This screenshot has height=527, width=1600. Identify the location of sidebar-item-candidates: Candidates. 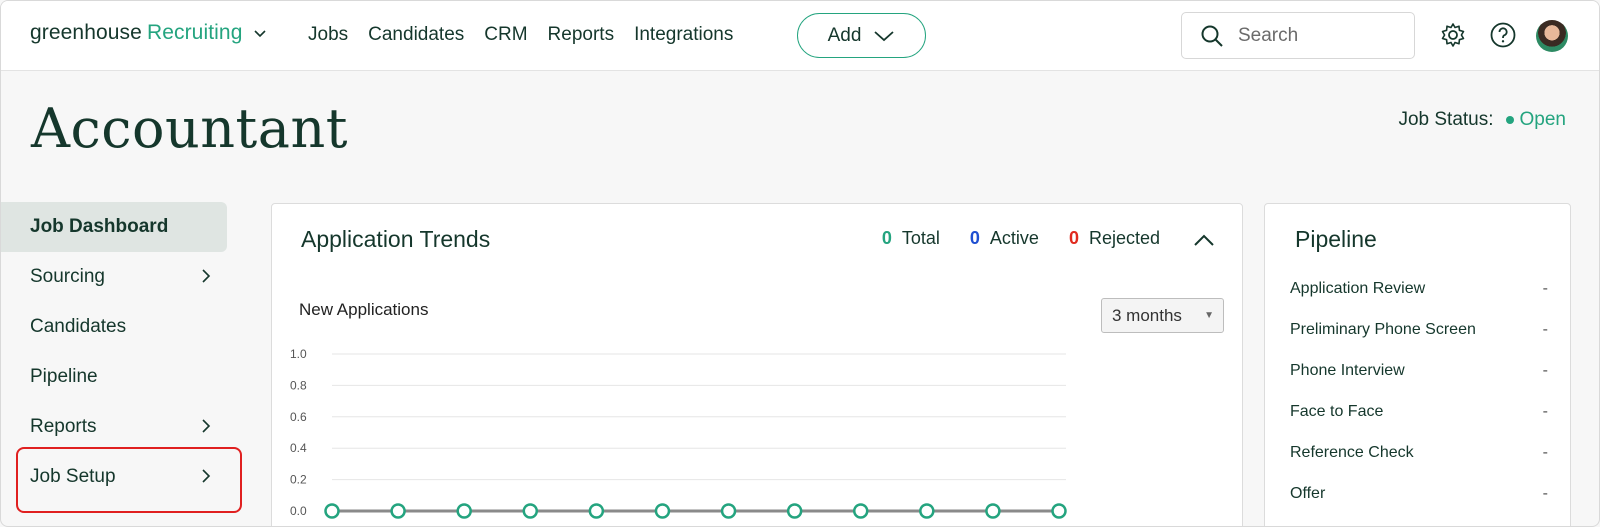
(114, 327).